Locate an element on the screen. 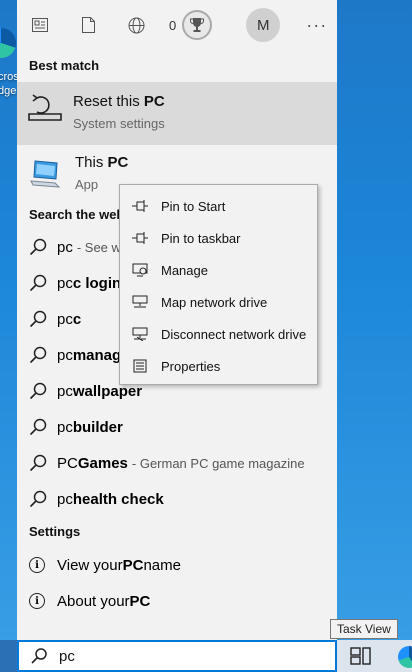  rewards-trophy-icon is located at coordinates (197, 25).